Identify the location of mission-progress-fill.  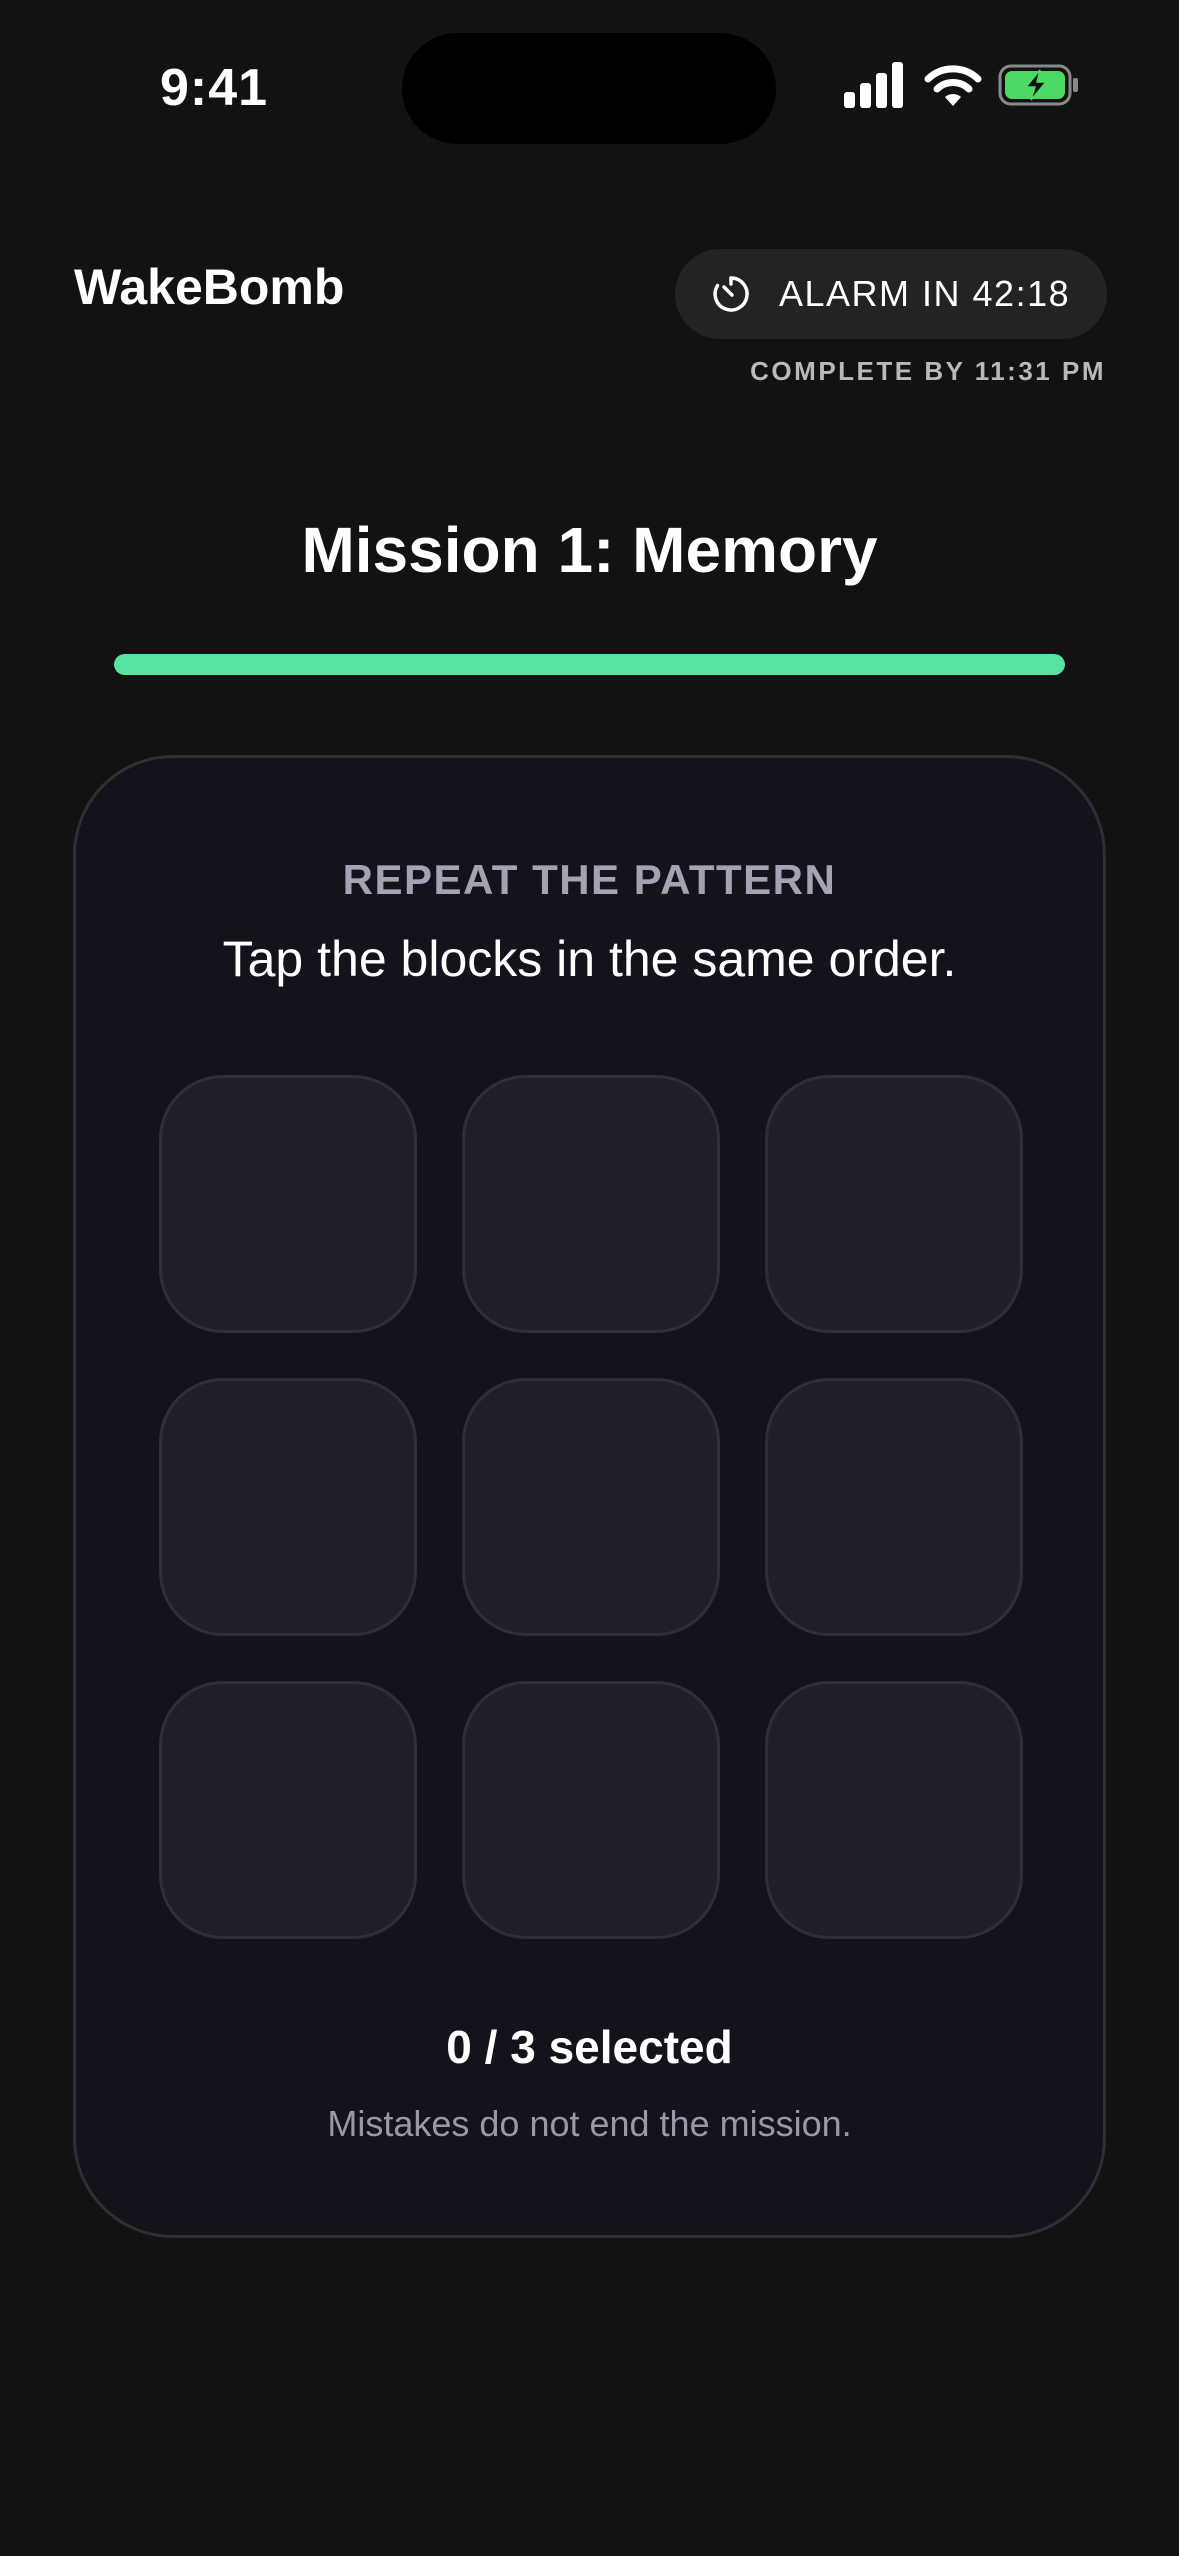
(589, 664).